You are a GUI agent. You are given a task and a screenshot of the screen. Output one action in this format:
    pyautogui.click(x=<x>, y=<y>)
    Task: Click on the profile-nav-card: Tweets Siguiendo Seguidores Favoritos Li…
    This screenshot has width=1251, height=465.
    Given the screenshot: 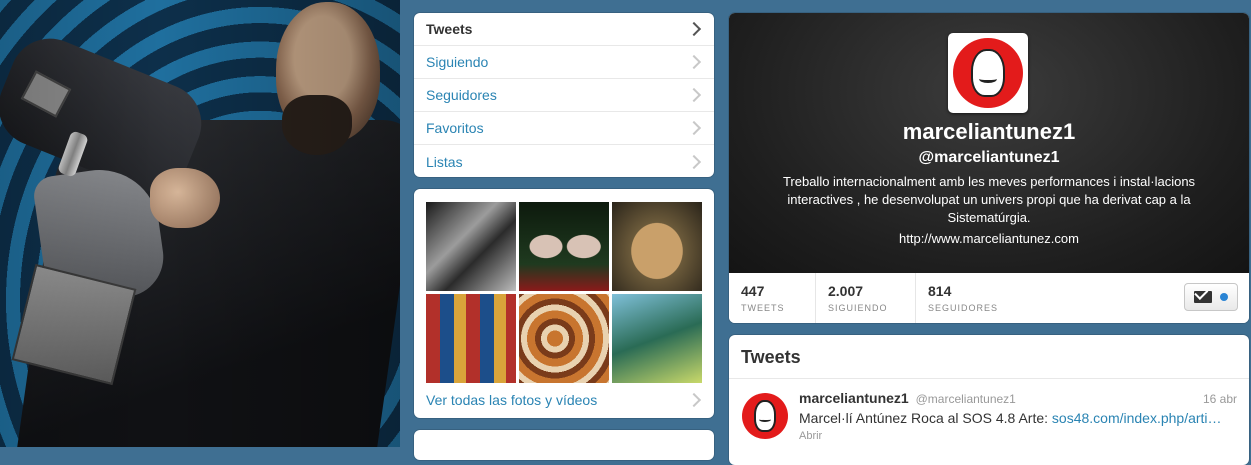 What is the action you would take?
    pyautogui.click(x=564, y=95)
    